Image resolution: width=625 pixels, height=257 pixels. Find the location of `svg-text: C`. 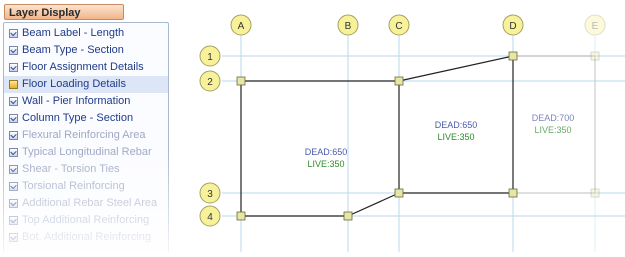

svg-text: C is located at coordinates (398, 26).